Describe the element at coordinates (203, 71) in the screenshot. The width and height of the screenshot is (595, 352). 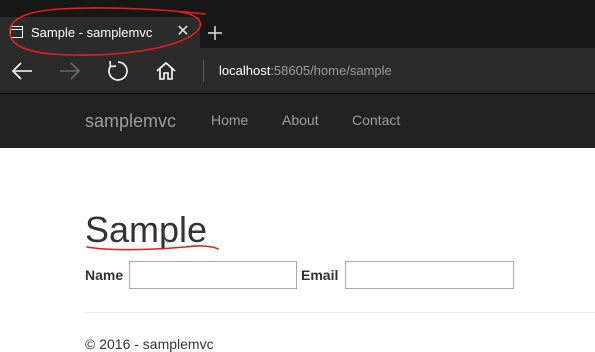
I see `address-divider` at that location.